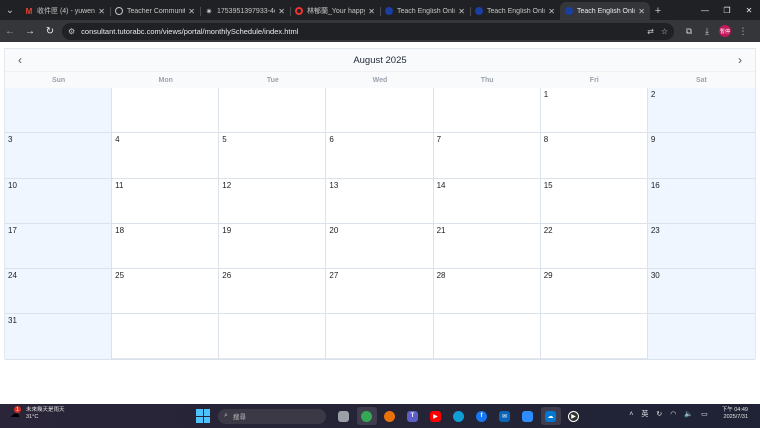 The image size is (760, 428). Describe the element at coordinates (380, 80) in the screenshot. I see `weekday-label: Wed` at that location.